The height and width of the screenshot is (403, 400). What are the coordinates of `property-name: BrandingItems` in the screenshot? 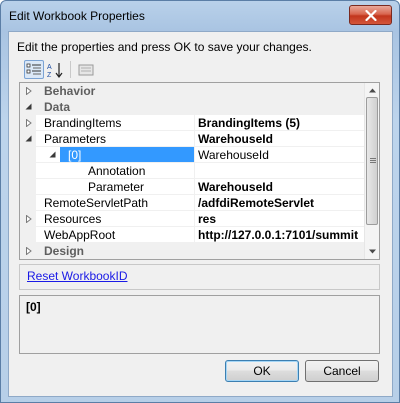 It's located at (83, 123).